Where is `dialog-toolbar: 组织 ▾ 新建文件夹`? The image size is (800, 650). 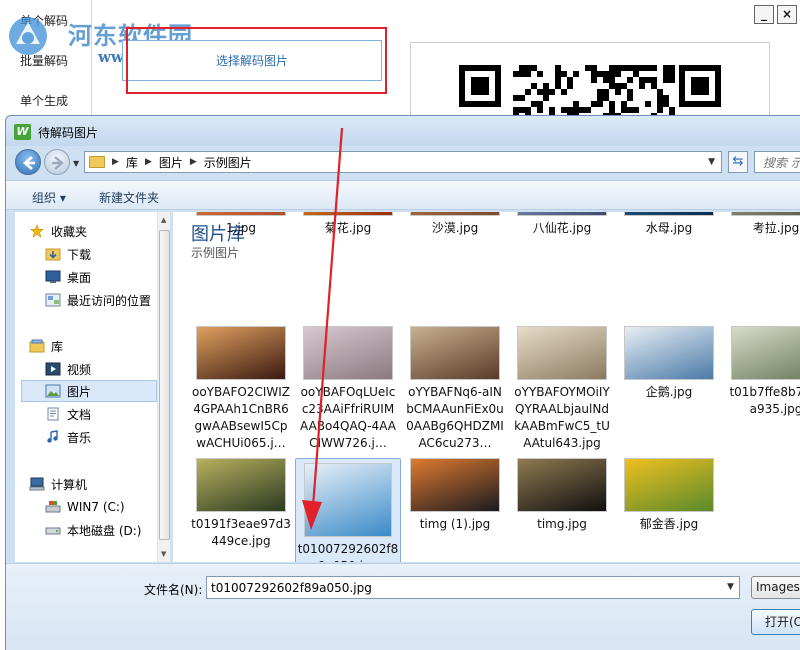 dialog-toolbar: 组织 ▾ 新建文件夹 is located at coordinates (403, 195).